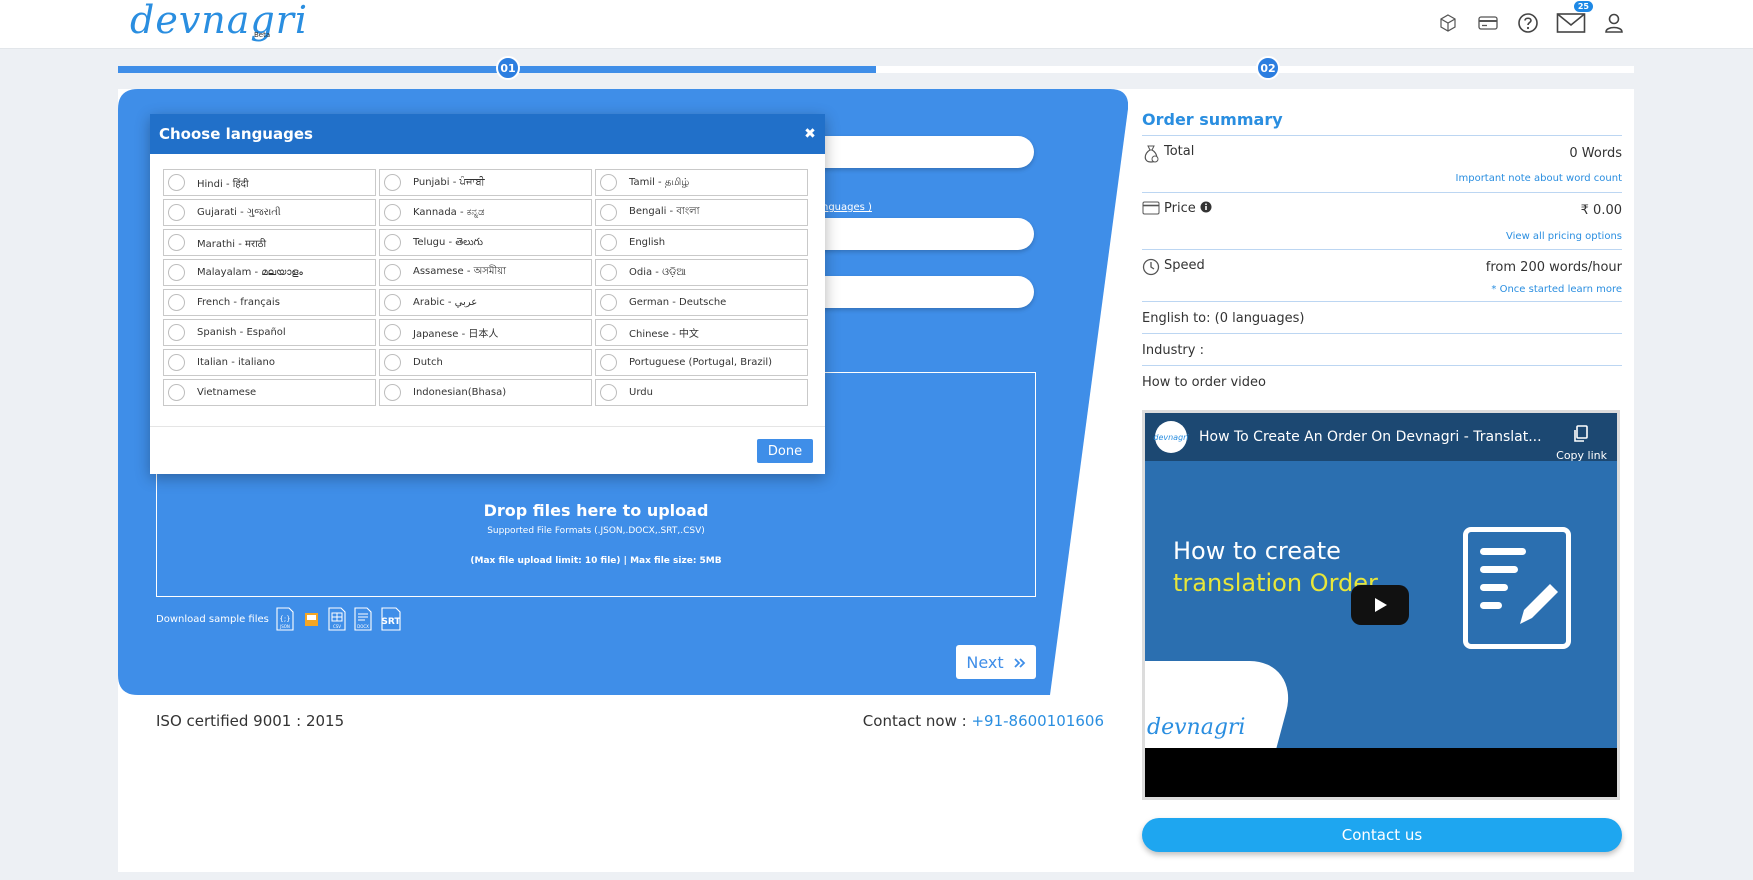 This screenshot has height=880, width=1753. I want to click on help-icon, so click(1528, 23).